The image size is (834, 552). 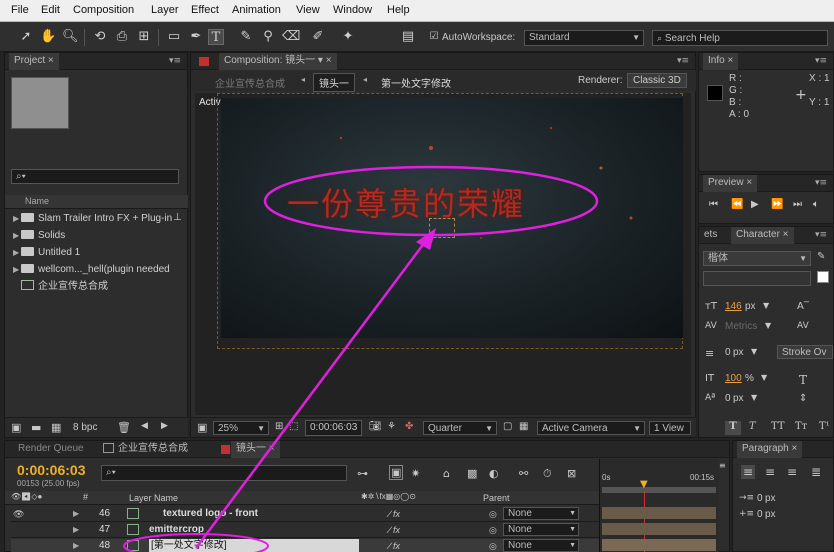 What do you see at coordinates (805, 352) in the screenshot?
I see `stroke-type-select: Stroke Ov` at bounding box center [805, 352].